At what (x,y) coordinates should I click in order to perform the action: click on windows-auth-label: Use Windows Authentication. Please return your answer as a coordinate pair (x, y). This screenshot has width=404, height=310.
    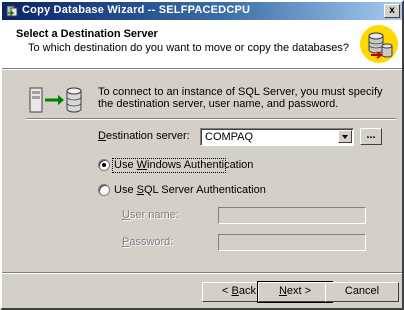
    Looking at the image, I should click on (183, 165).